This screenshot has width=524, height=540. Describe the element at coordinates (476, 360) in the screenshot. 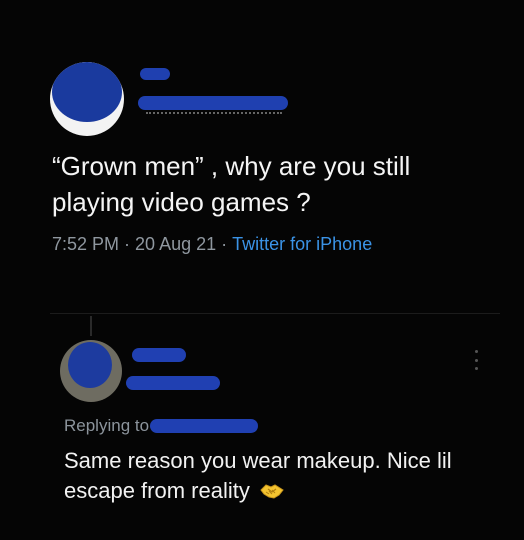

I see `more-options-icon` at that location.